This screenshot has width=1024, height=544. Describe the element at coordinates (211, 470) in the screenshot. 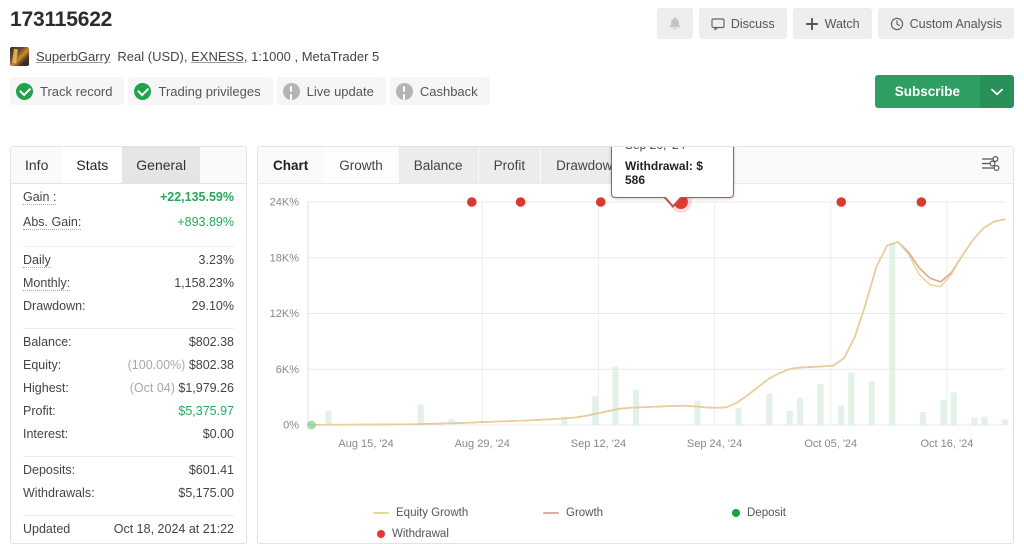

I see `stat-value: $601.41` at that location.